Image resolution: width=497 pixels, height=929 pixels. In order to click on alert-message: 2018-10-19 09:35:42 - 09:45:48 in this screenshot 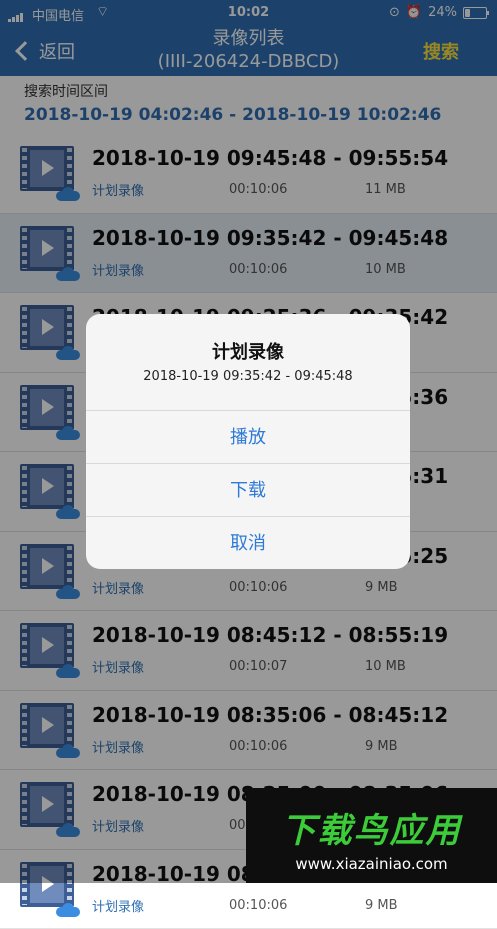, I will do `click(248, 376)`.